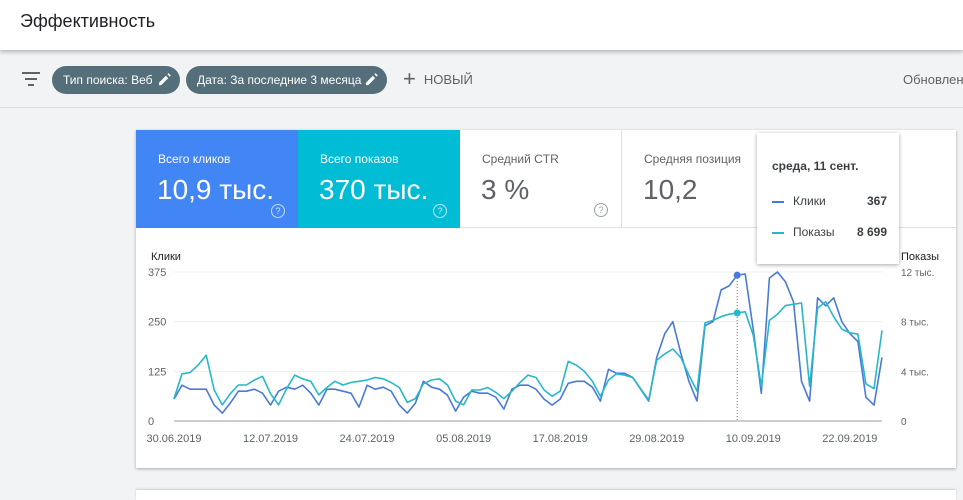 The image size is (963, 500). Describe the element at coordinates (915, 323) in the screenshot. I see `y-tick-label-right: 8 тыс.` at that location.